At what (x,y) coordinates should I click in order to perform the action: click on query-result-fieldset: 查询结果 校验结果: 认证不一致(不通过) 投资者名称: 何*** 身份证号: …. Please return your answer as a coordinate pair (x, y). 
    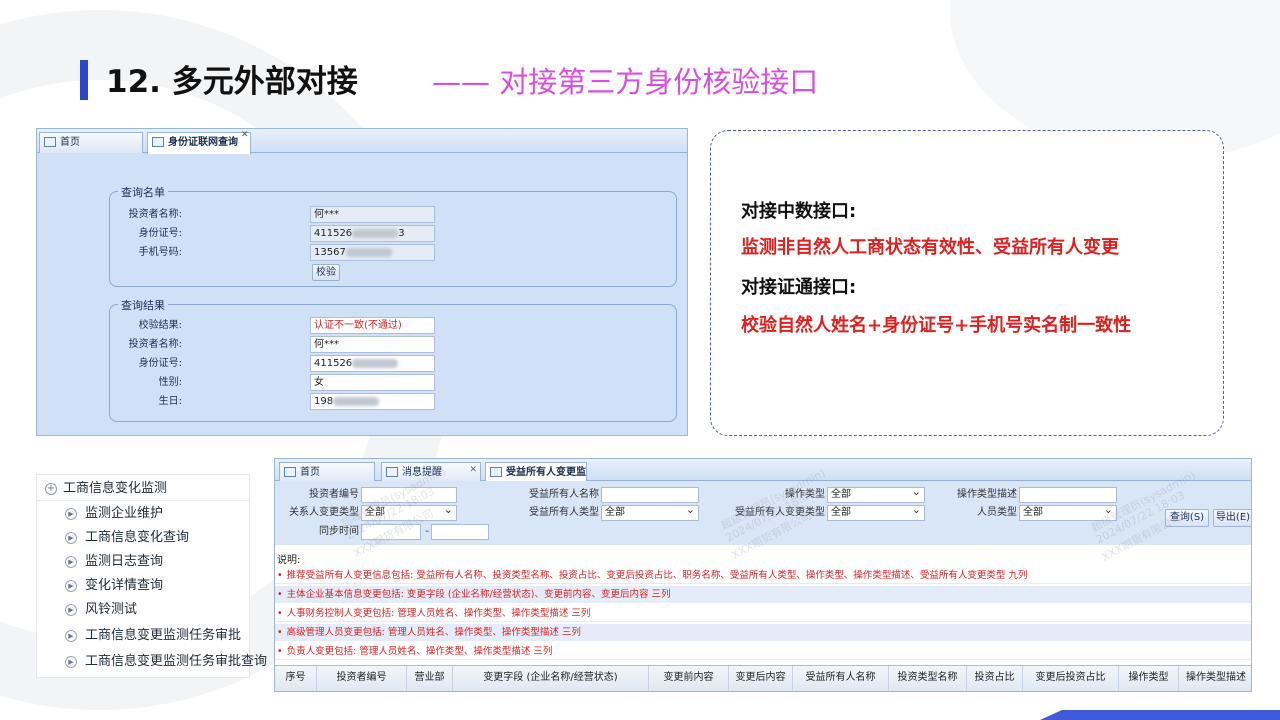
    Looking at the image, I should click on (393, 359).